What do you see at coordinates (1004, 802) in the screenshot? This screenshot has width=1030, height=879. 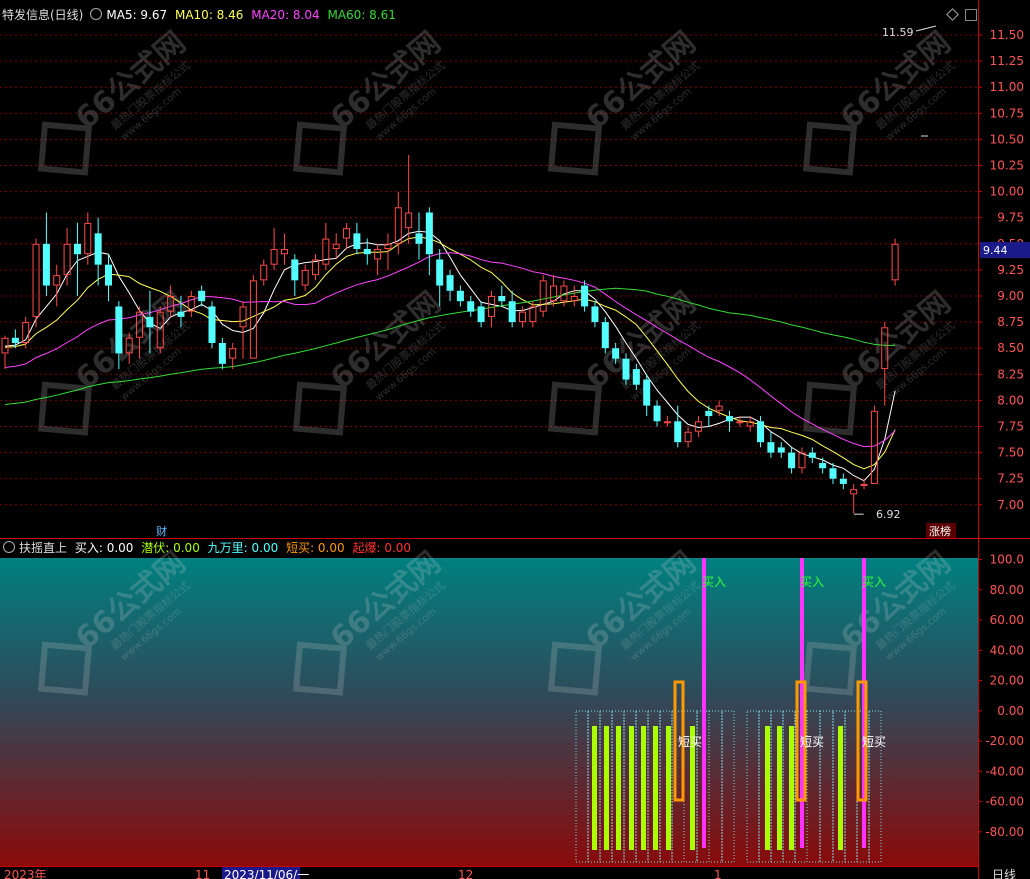 I see `indicator-tick-label: -60.00` at bounding box center [1004, 802].